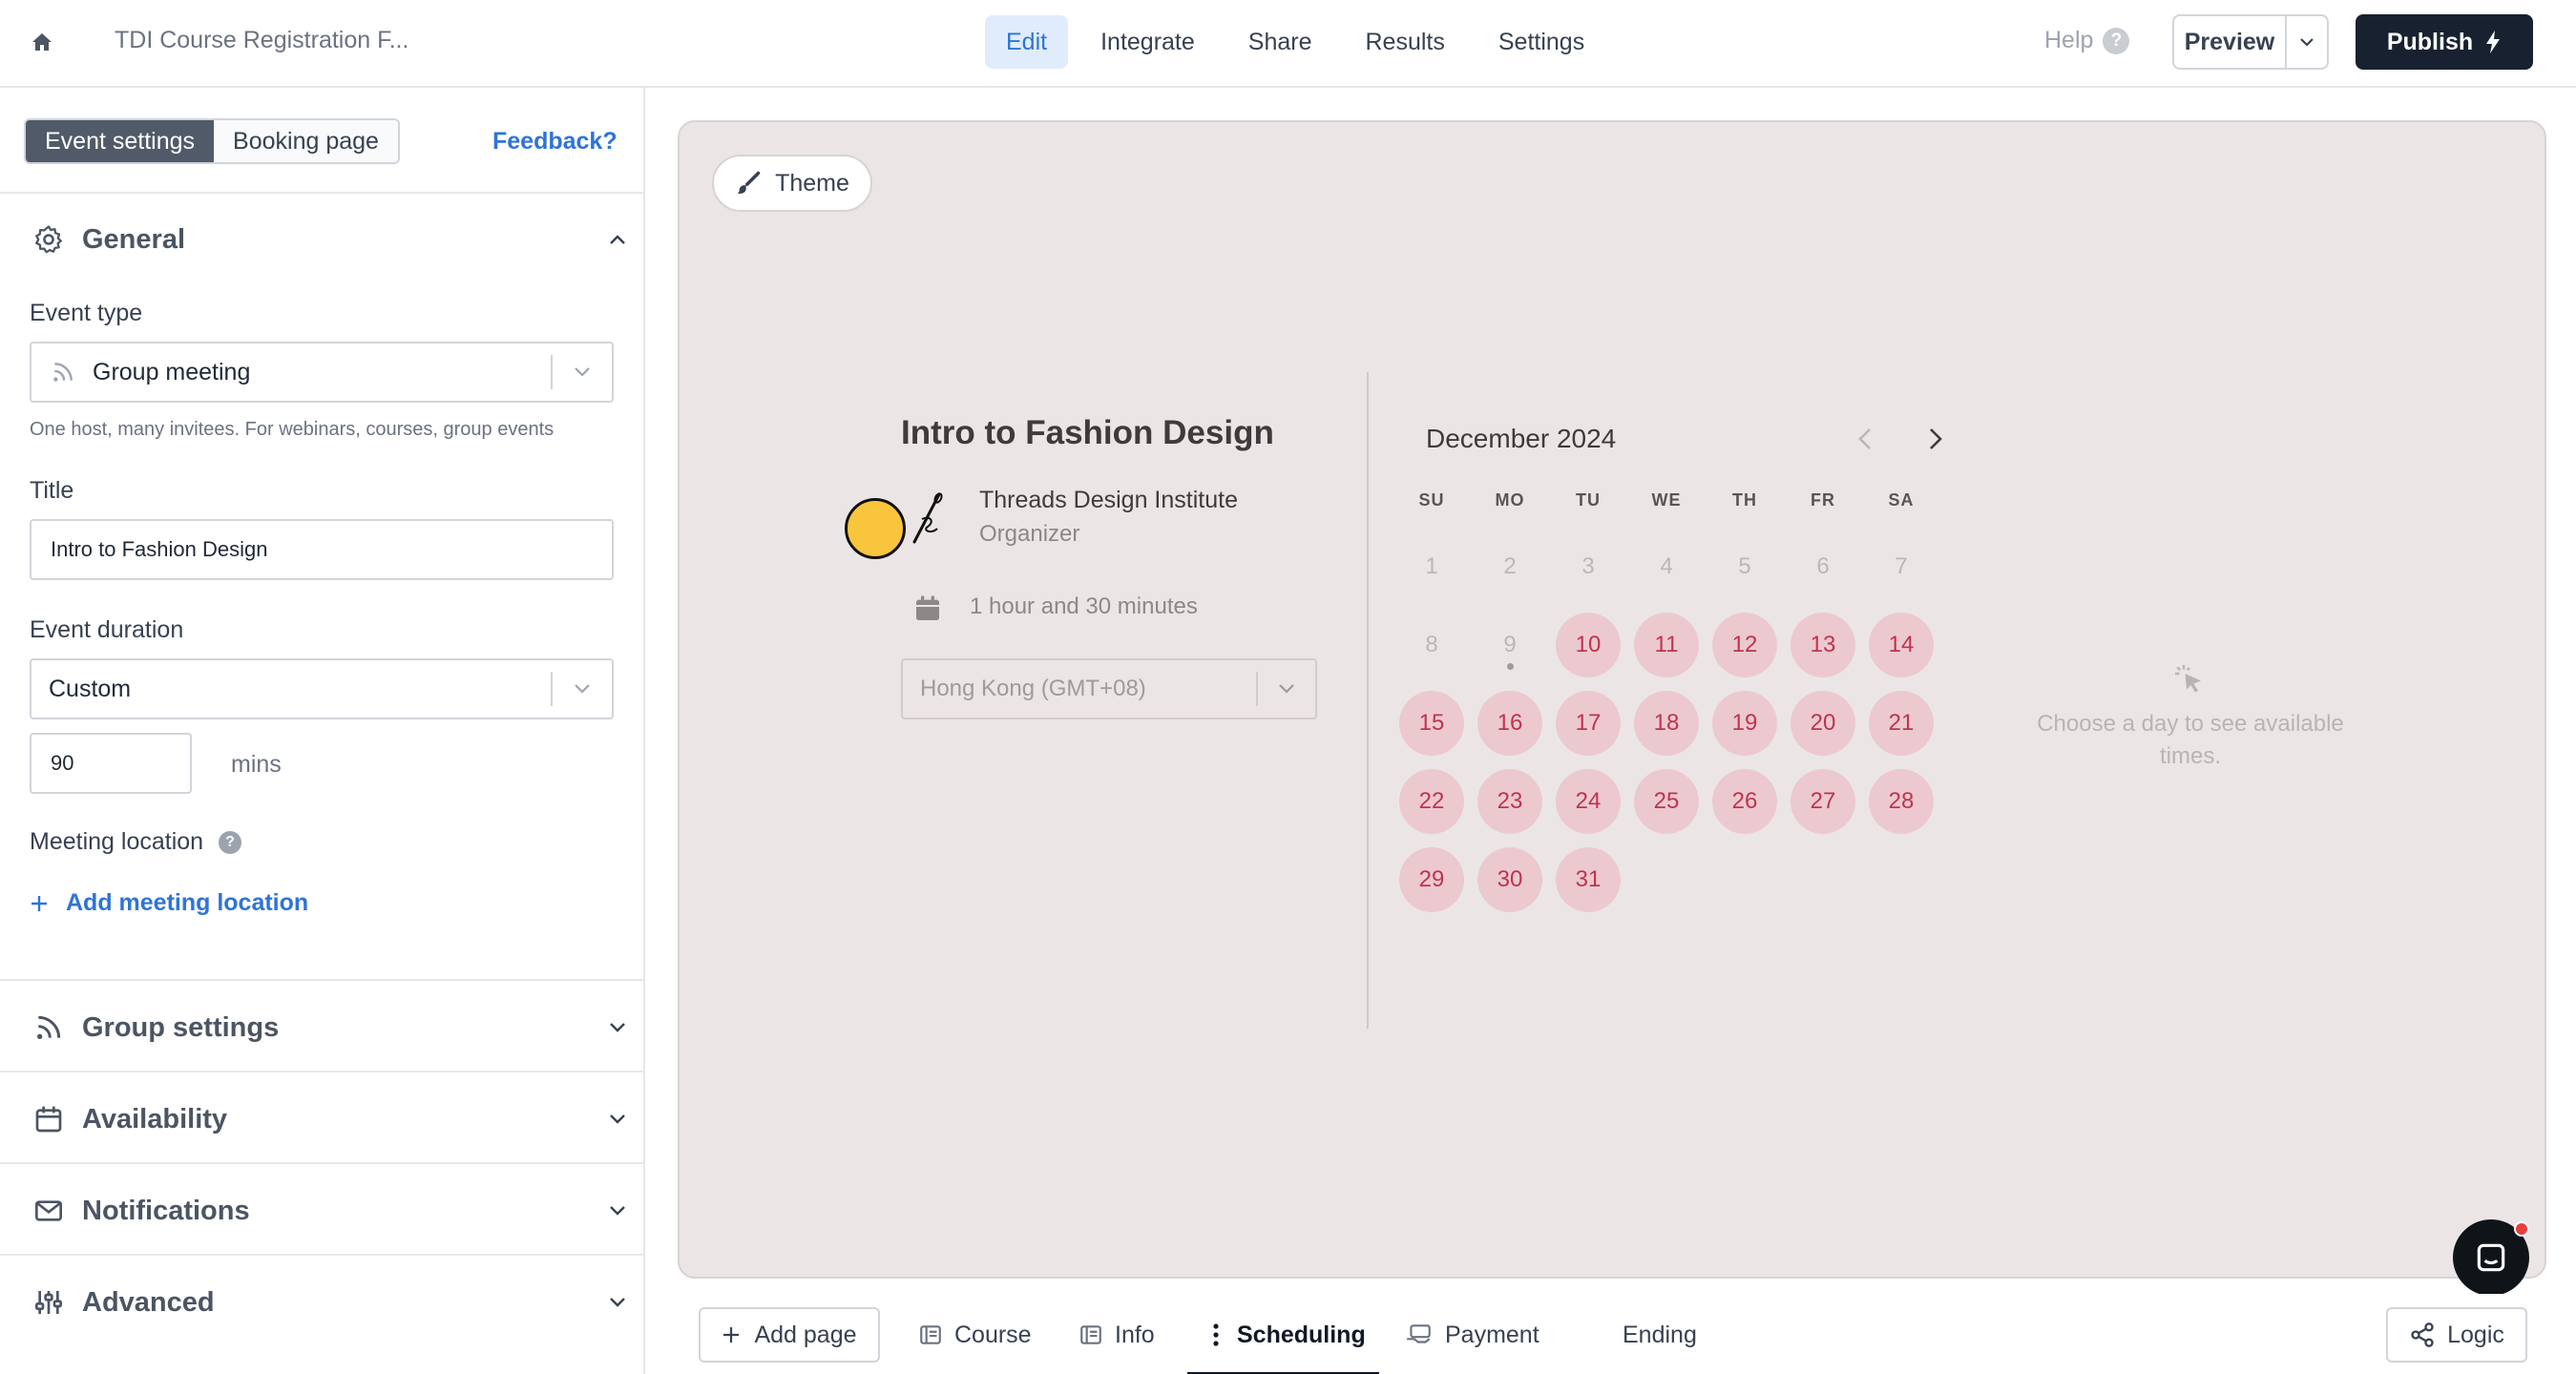 The height and width of the screenshot is (1374, 2576). What do you see at coordinates (1283, 1341) in the screenshot?
I see `page-tab-scheduling: Scheduling` at bounding box center [1283, 1341].